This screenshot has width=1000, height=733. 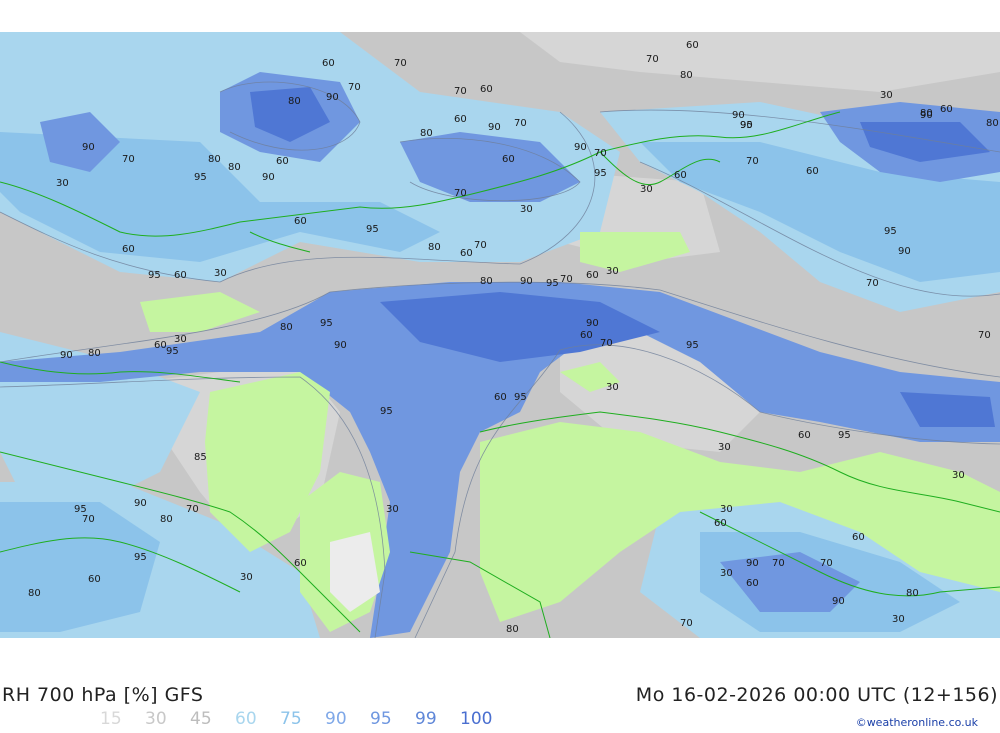 What do you see at coordinates (246, 719) in the screenshot?
I see `legend-item: 60` at bounding box center [246, 719].